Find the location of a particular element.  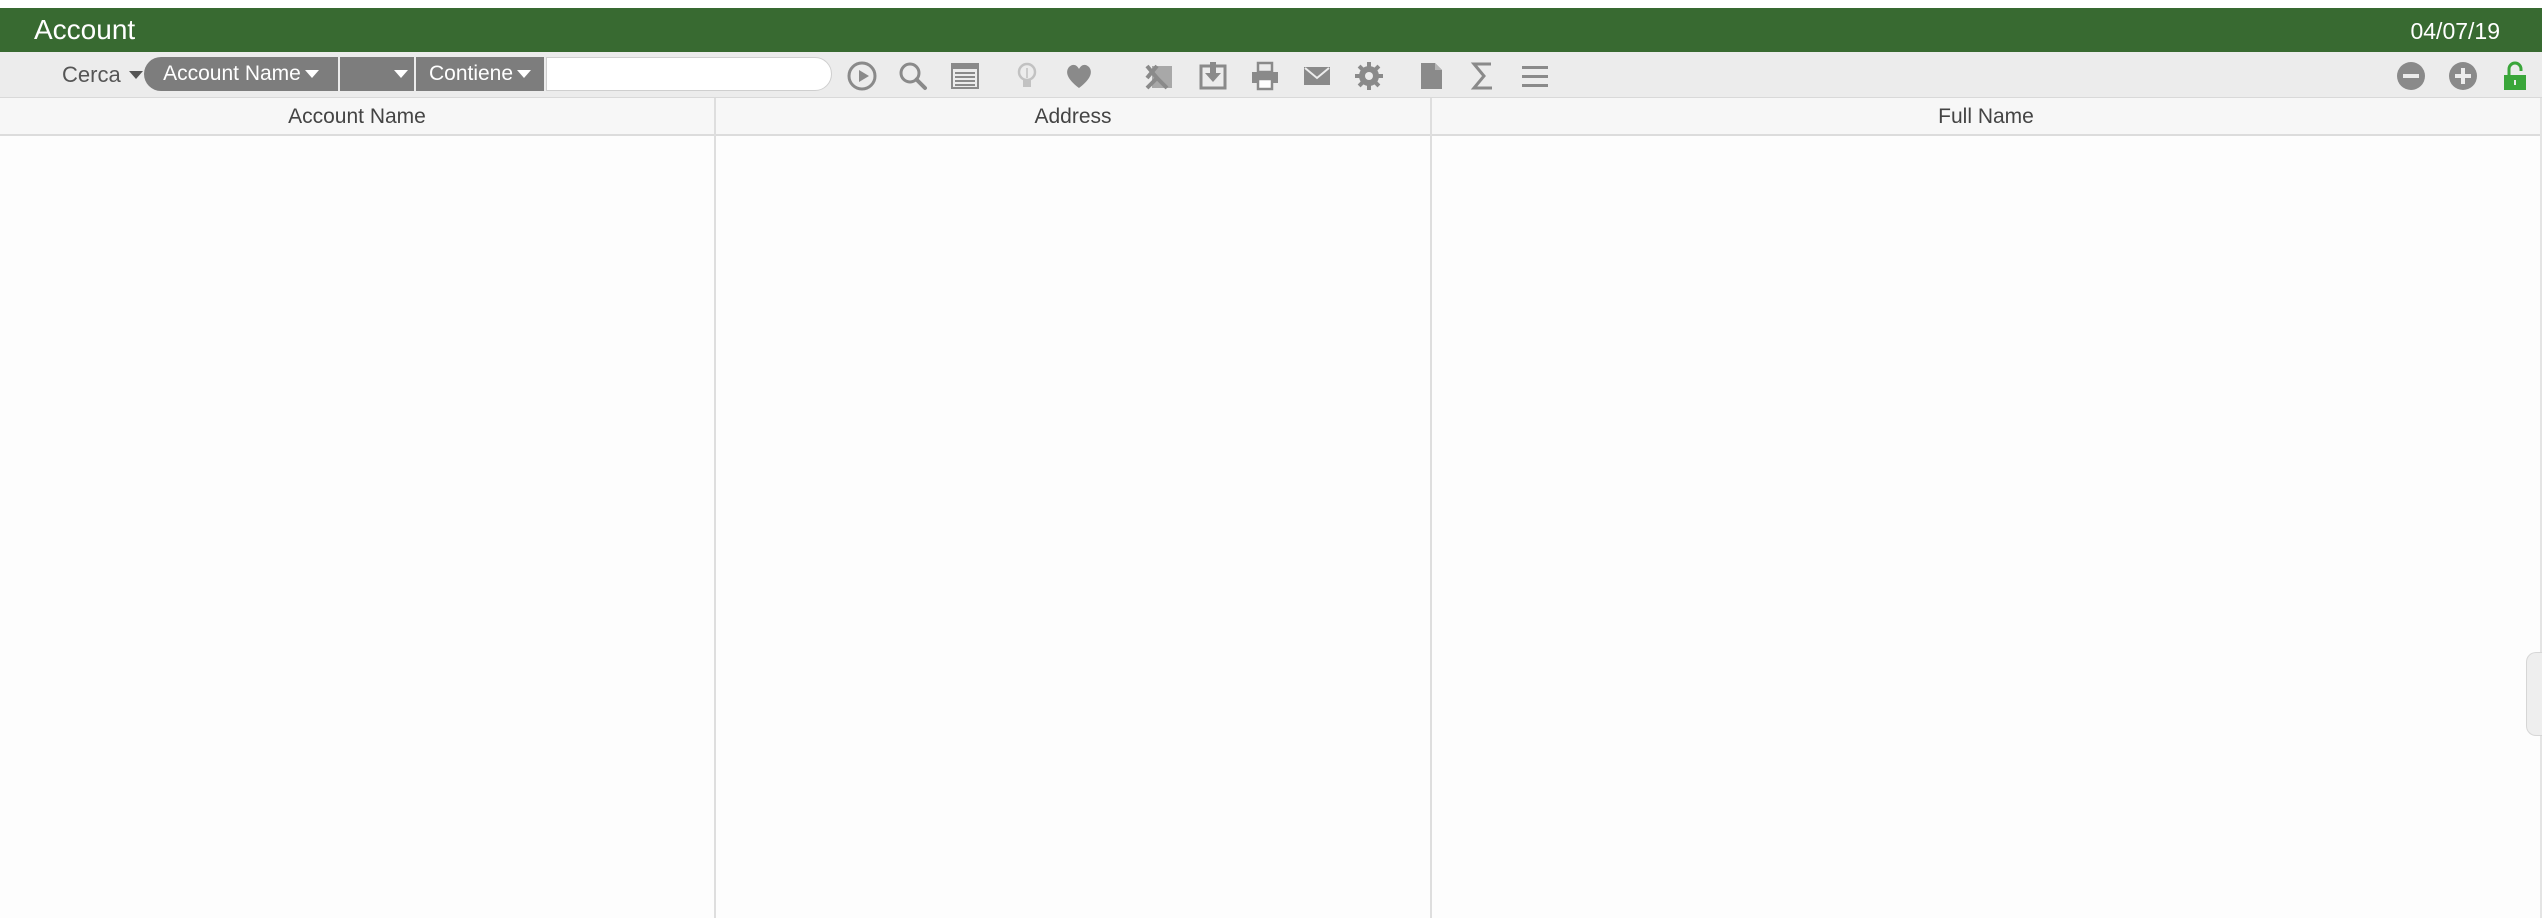

download-button is located at coordinates (1213, 76).